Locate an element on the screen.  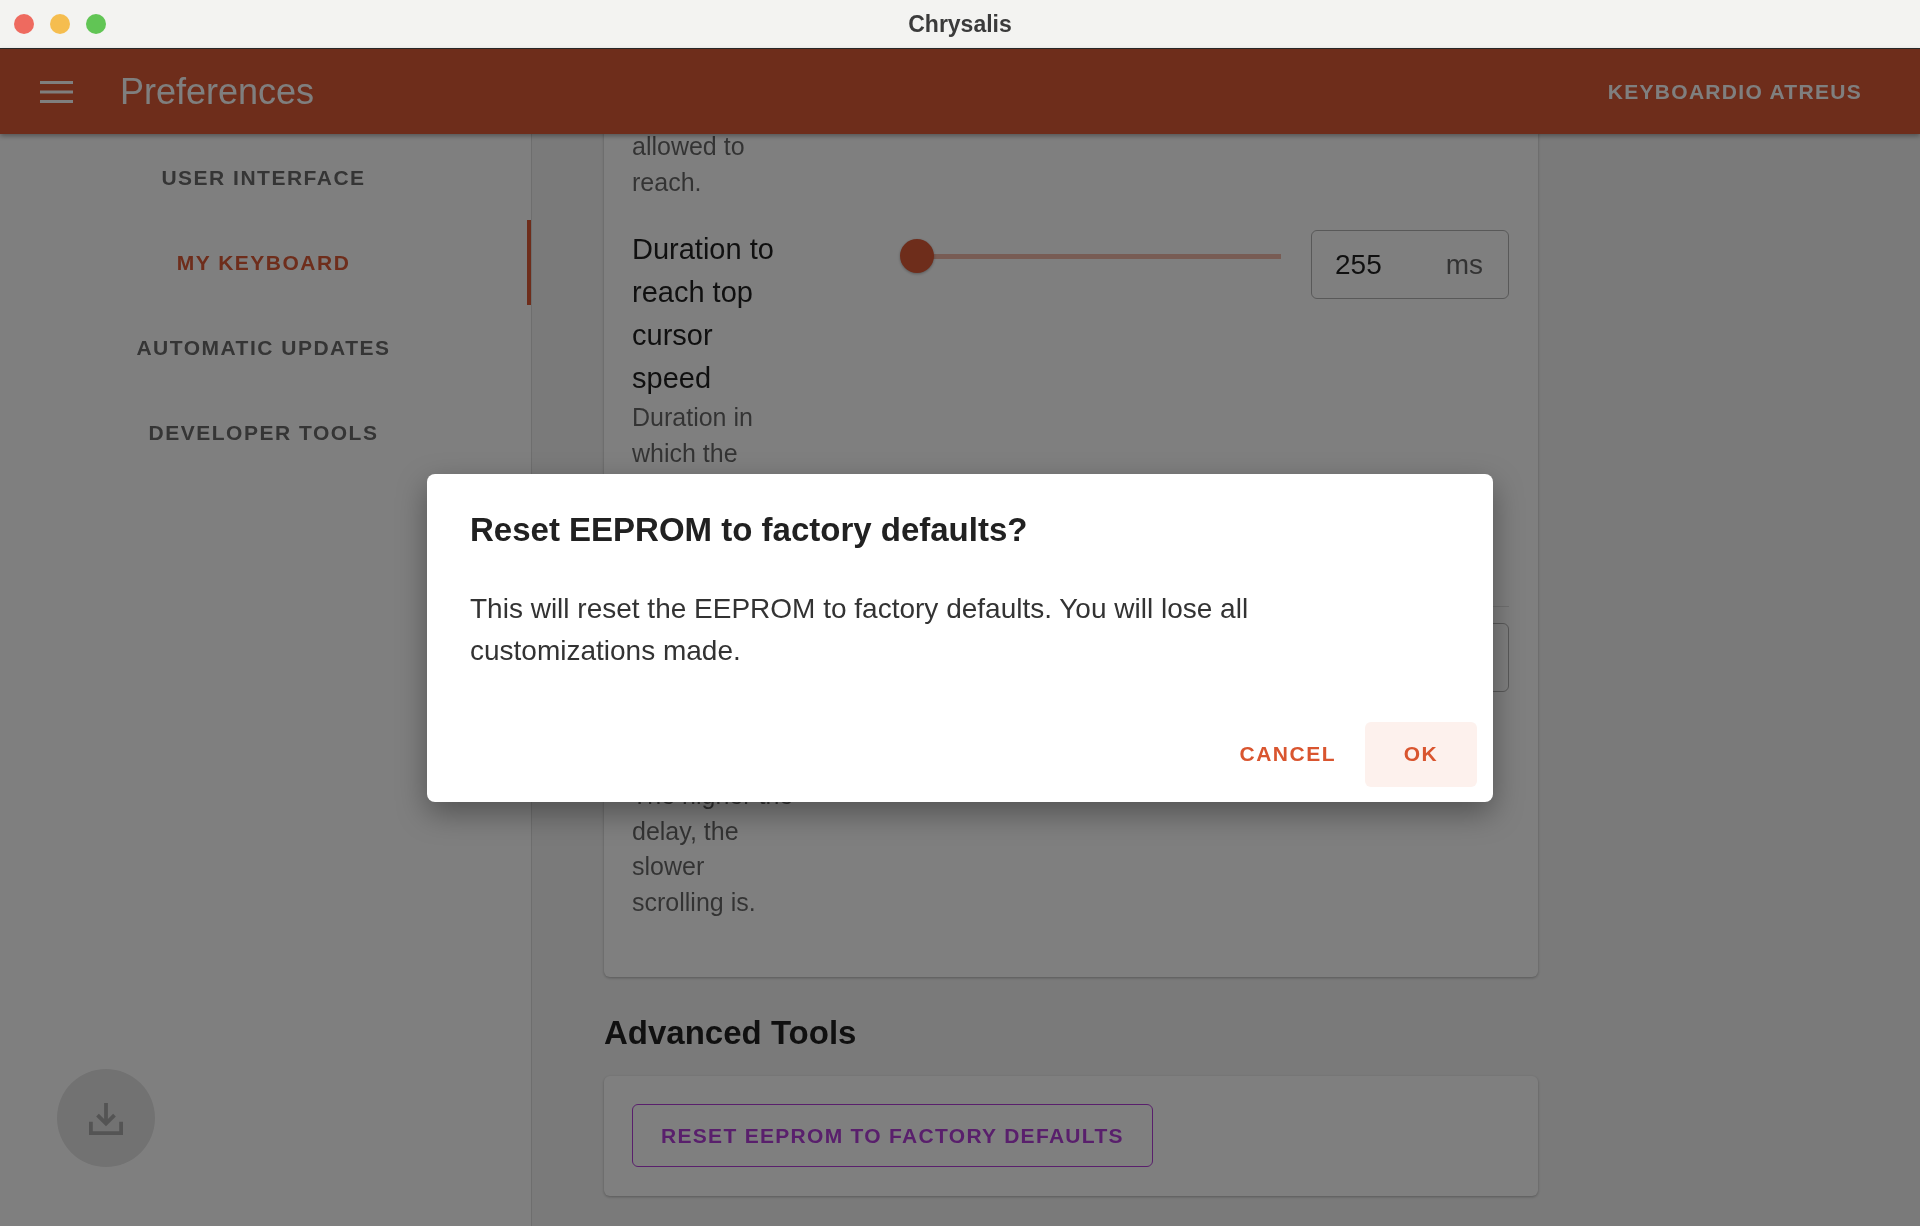
device-name: KEYBOARDIO ATREUS is located at coordinates (1734, 91).